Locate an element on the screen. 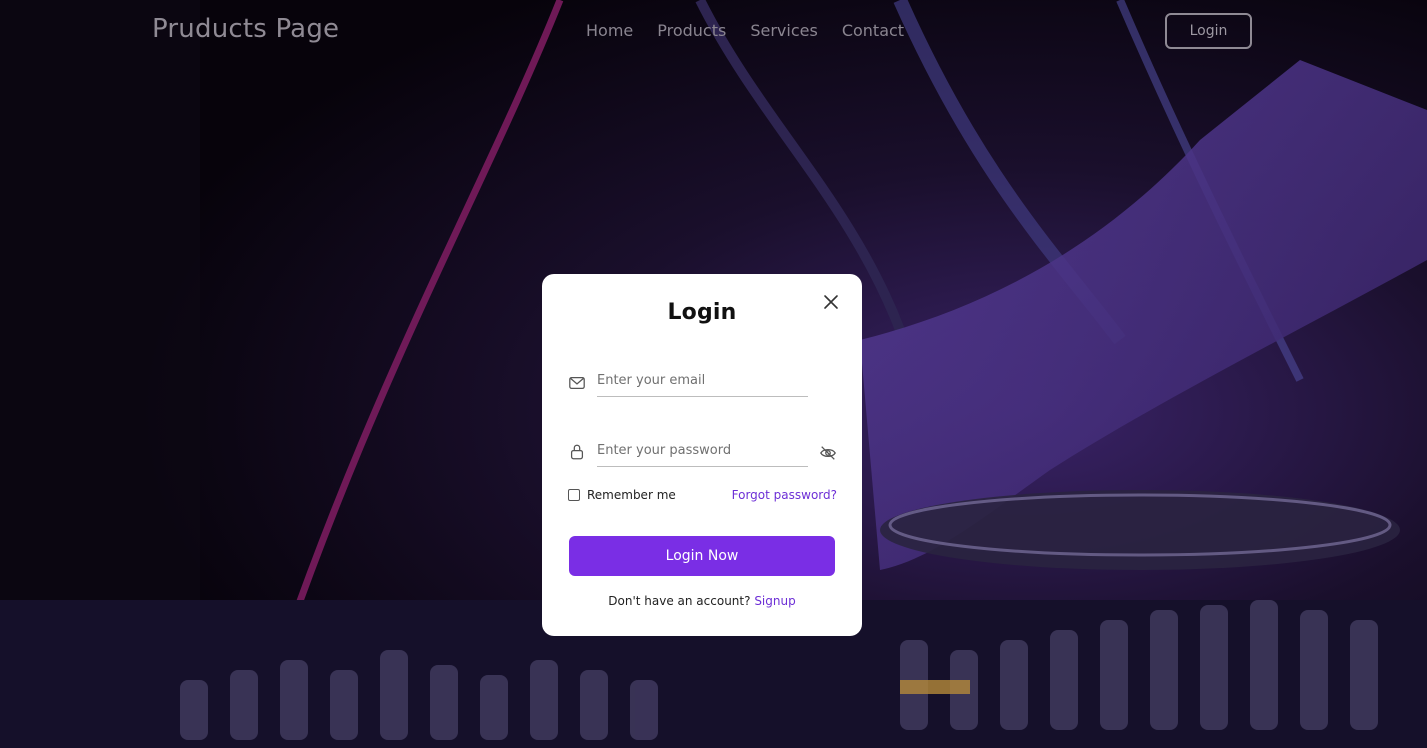 The image size is (1427, 748). lock-icon is located at coordinates (577, 452).